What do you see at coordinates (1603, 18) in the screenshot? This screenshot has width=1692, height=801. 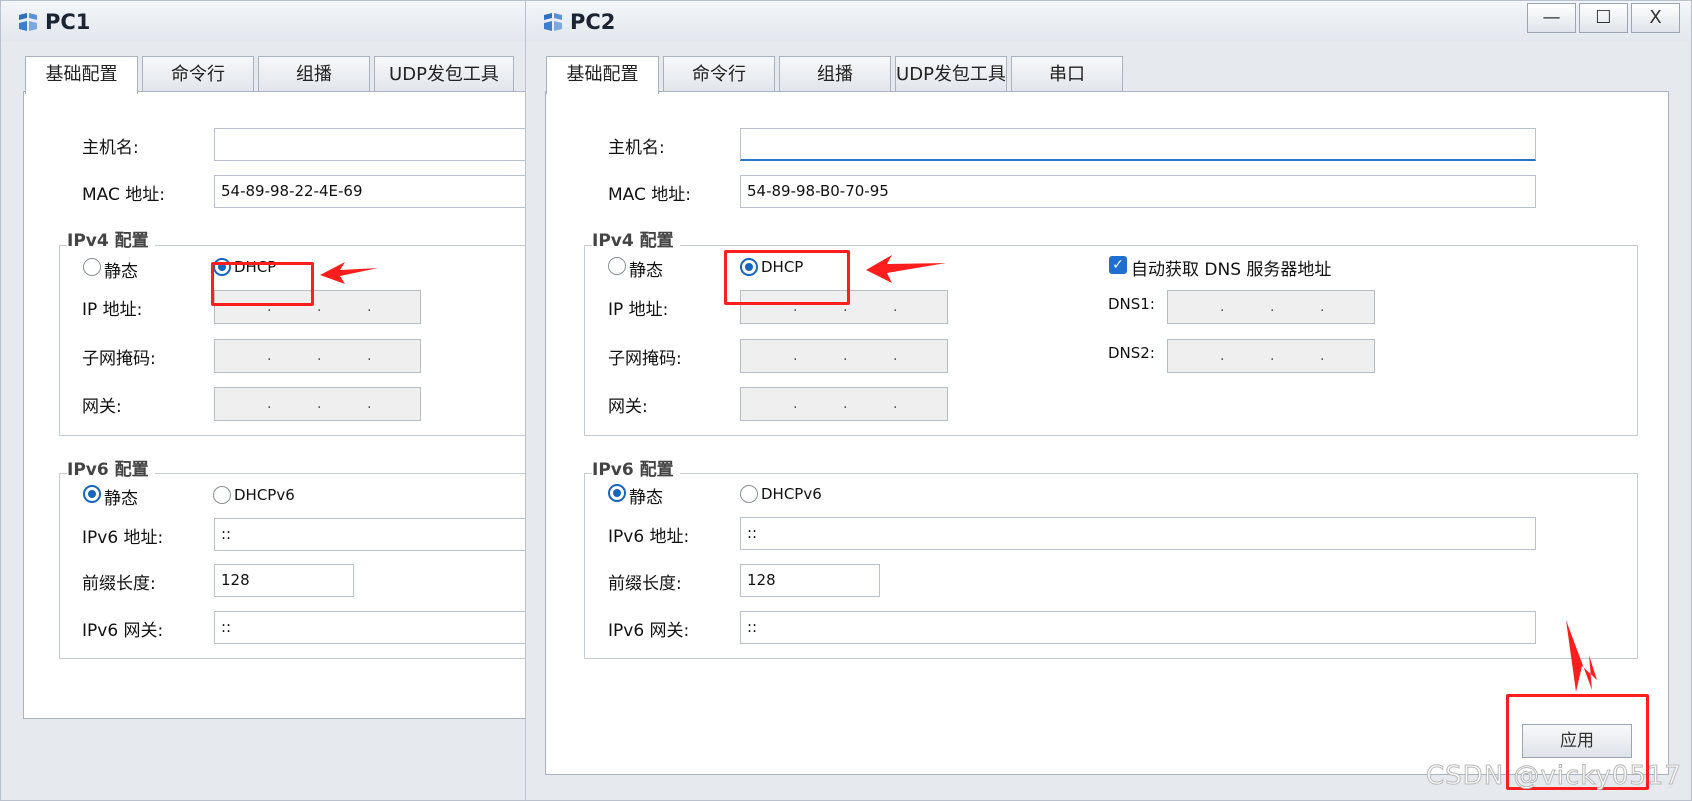 I see `maximize-button: ☐` at bounding box center [1603, 18].